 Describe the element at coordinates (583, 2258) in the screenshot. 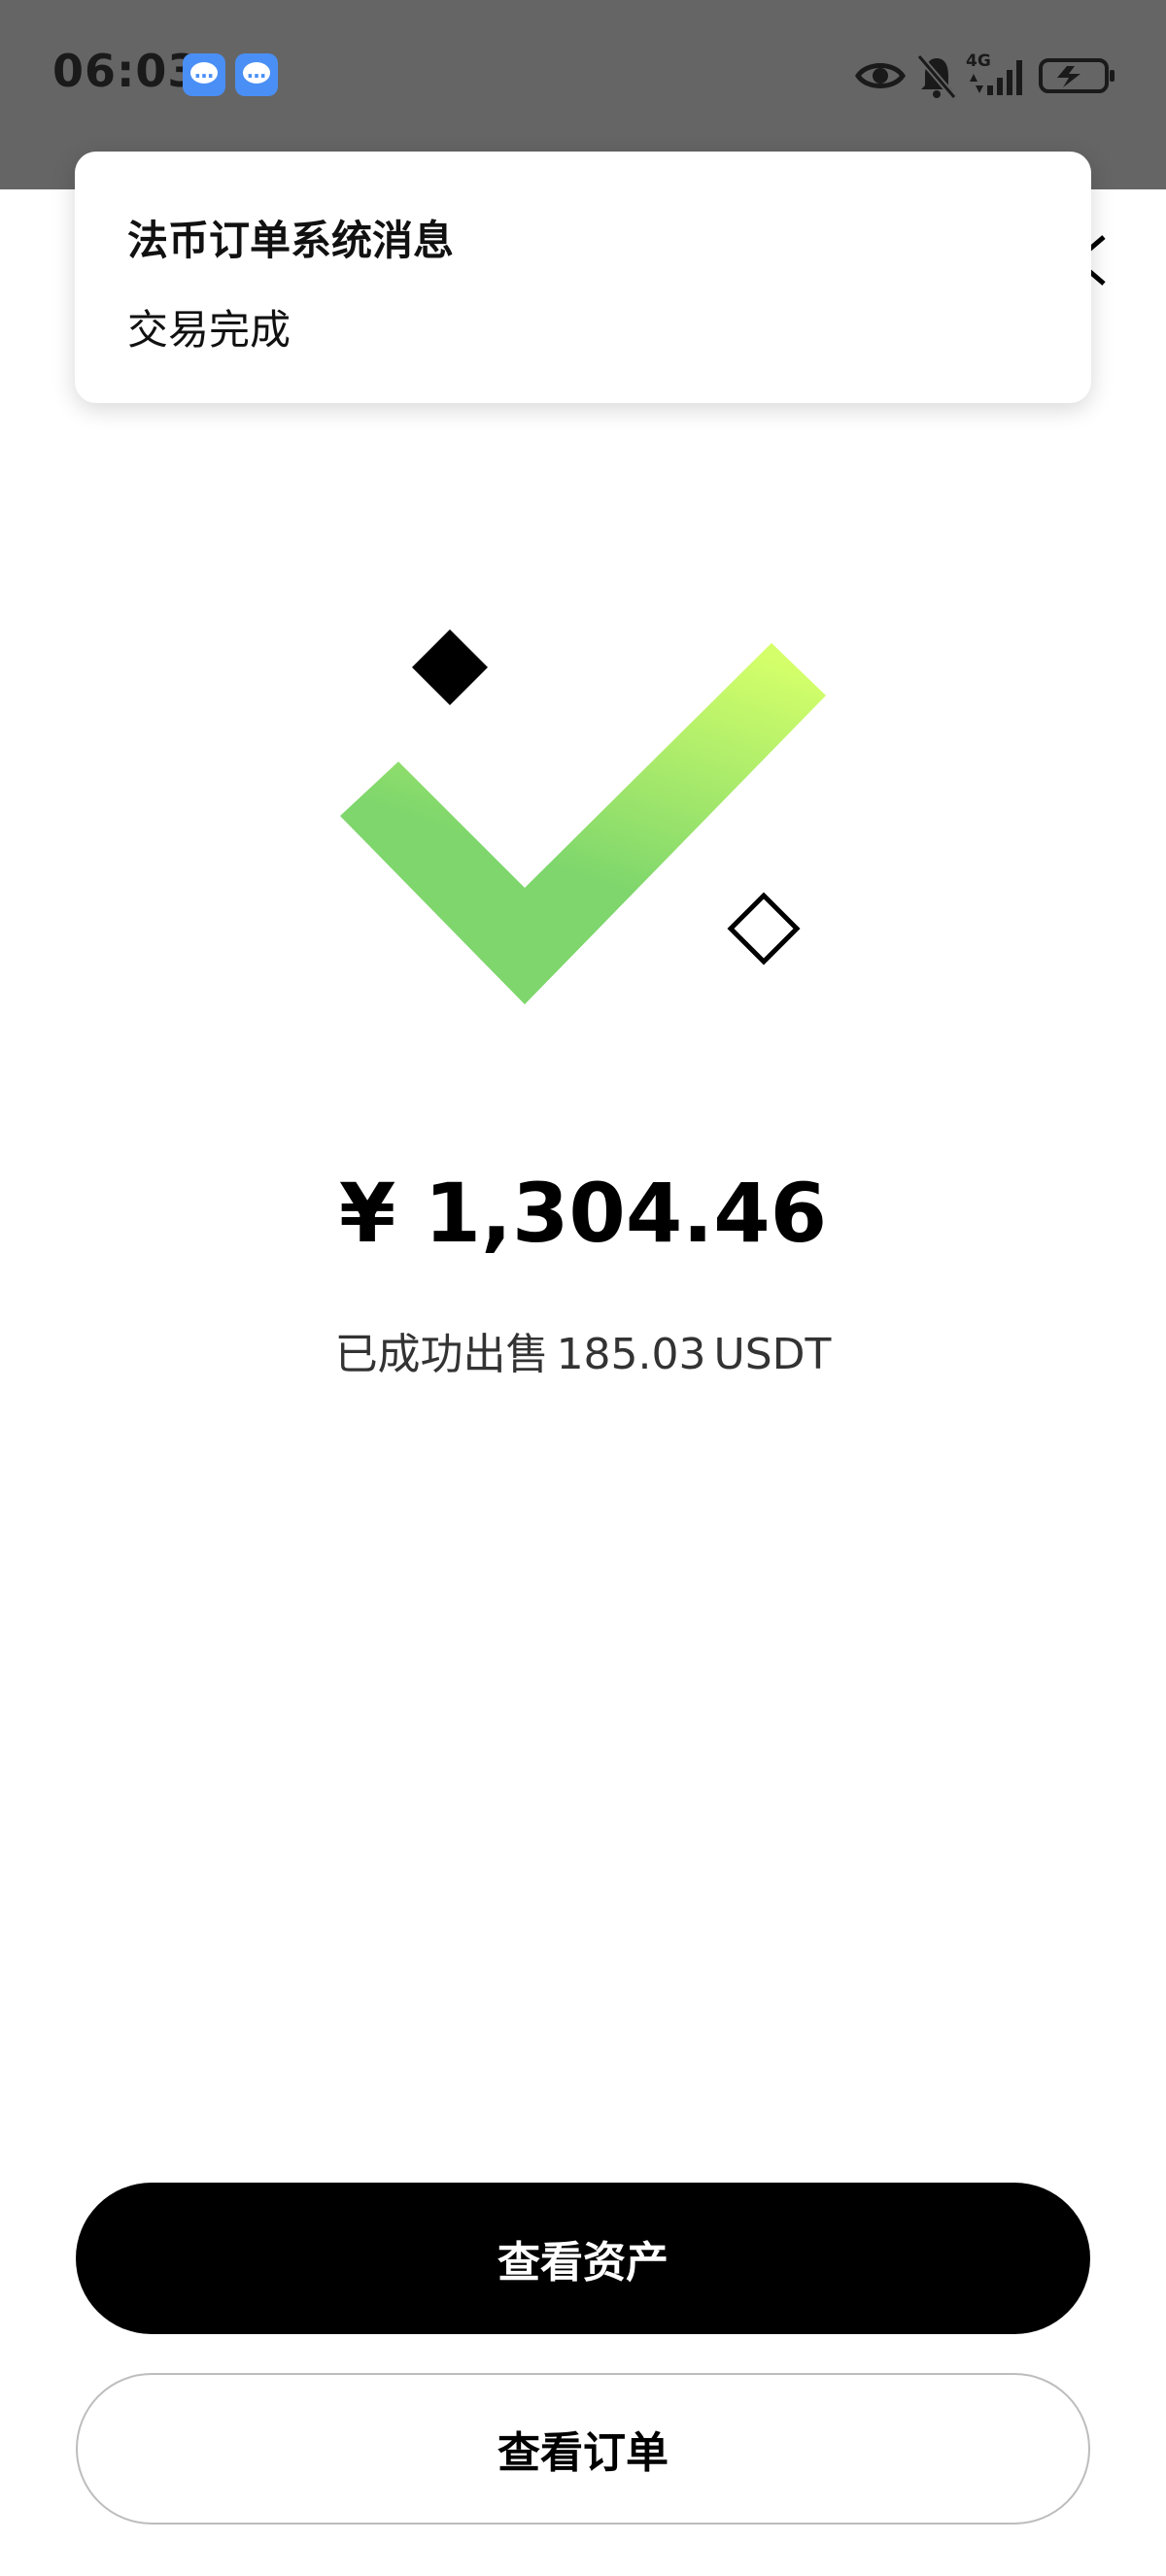

I see `view-assets-button: 查看资产` at that location.